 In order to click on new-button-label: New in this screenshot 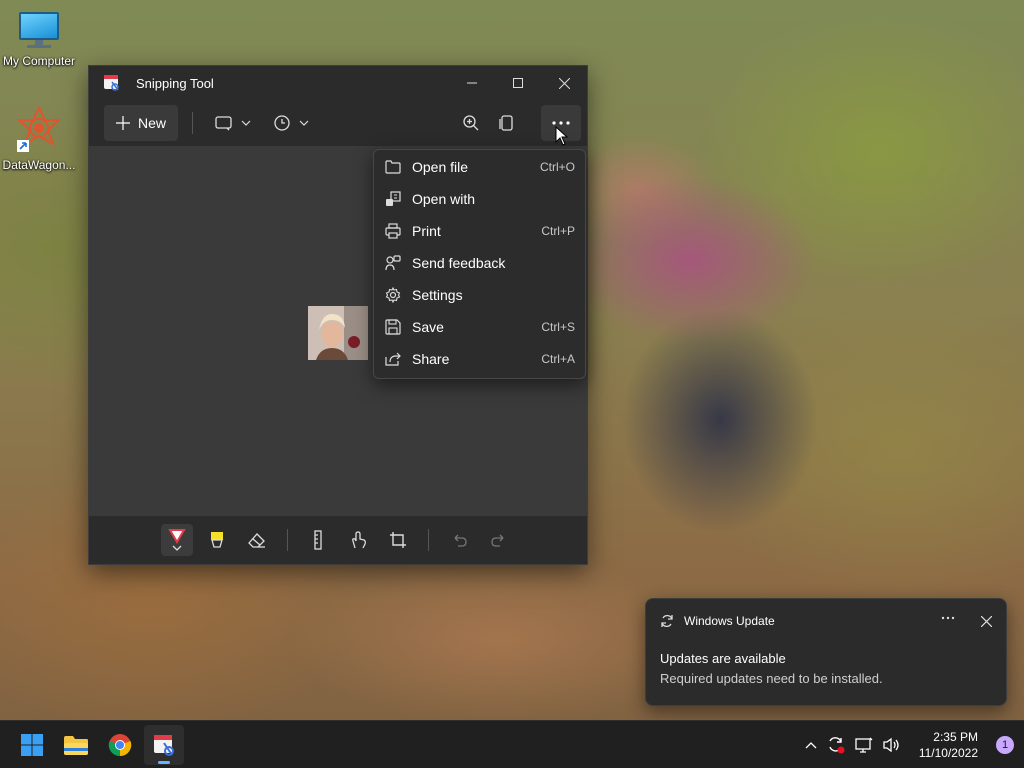, I will do `click(152, 123)`.